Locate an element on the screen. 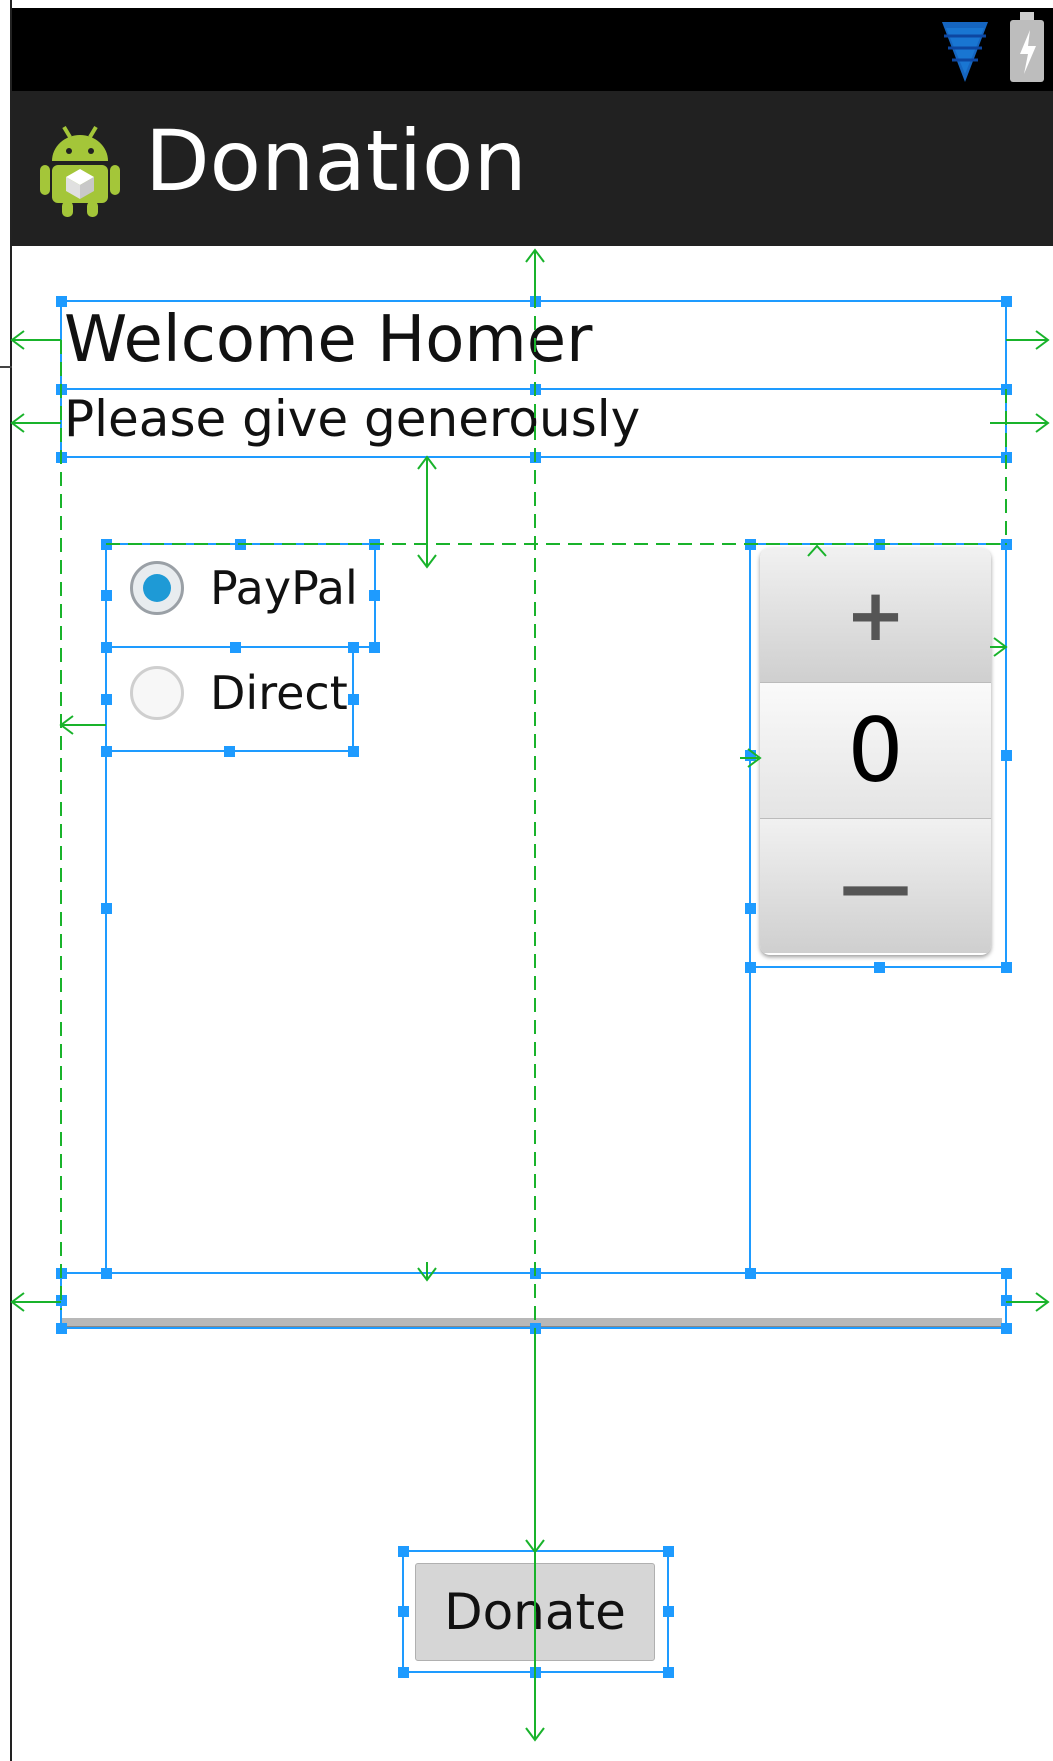 This screenshot has width=1053, height=1761. donate-button: Donate is located at coordinates (535, 1612).